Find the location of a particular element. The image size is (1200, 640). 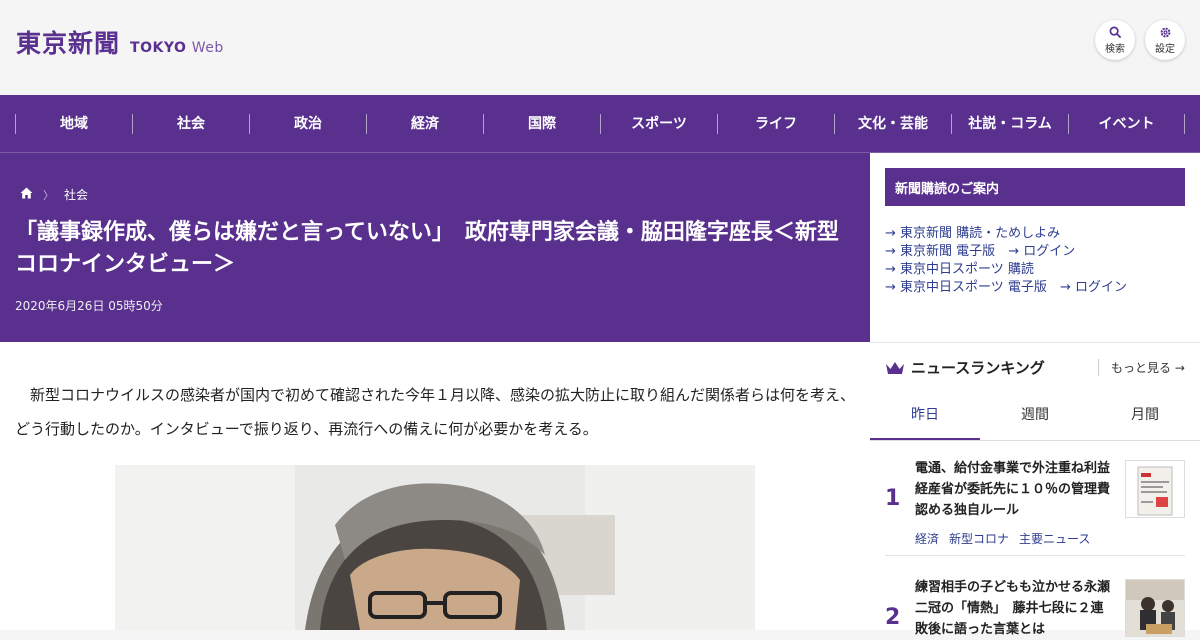

logo-english-light: Web is located at coordinates (207, 48).